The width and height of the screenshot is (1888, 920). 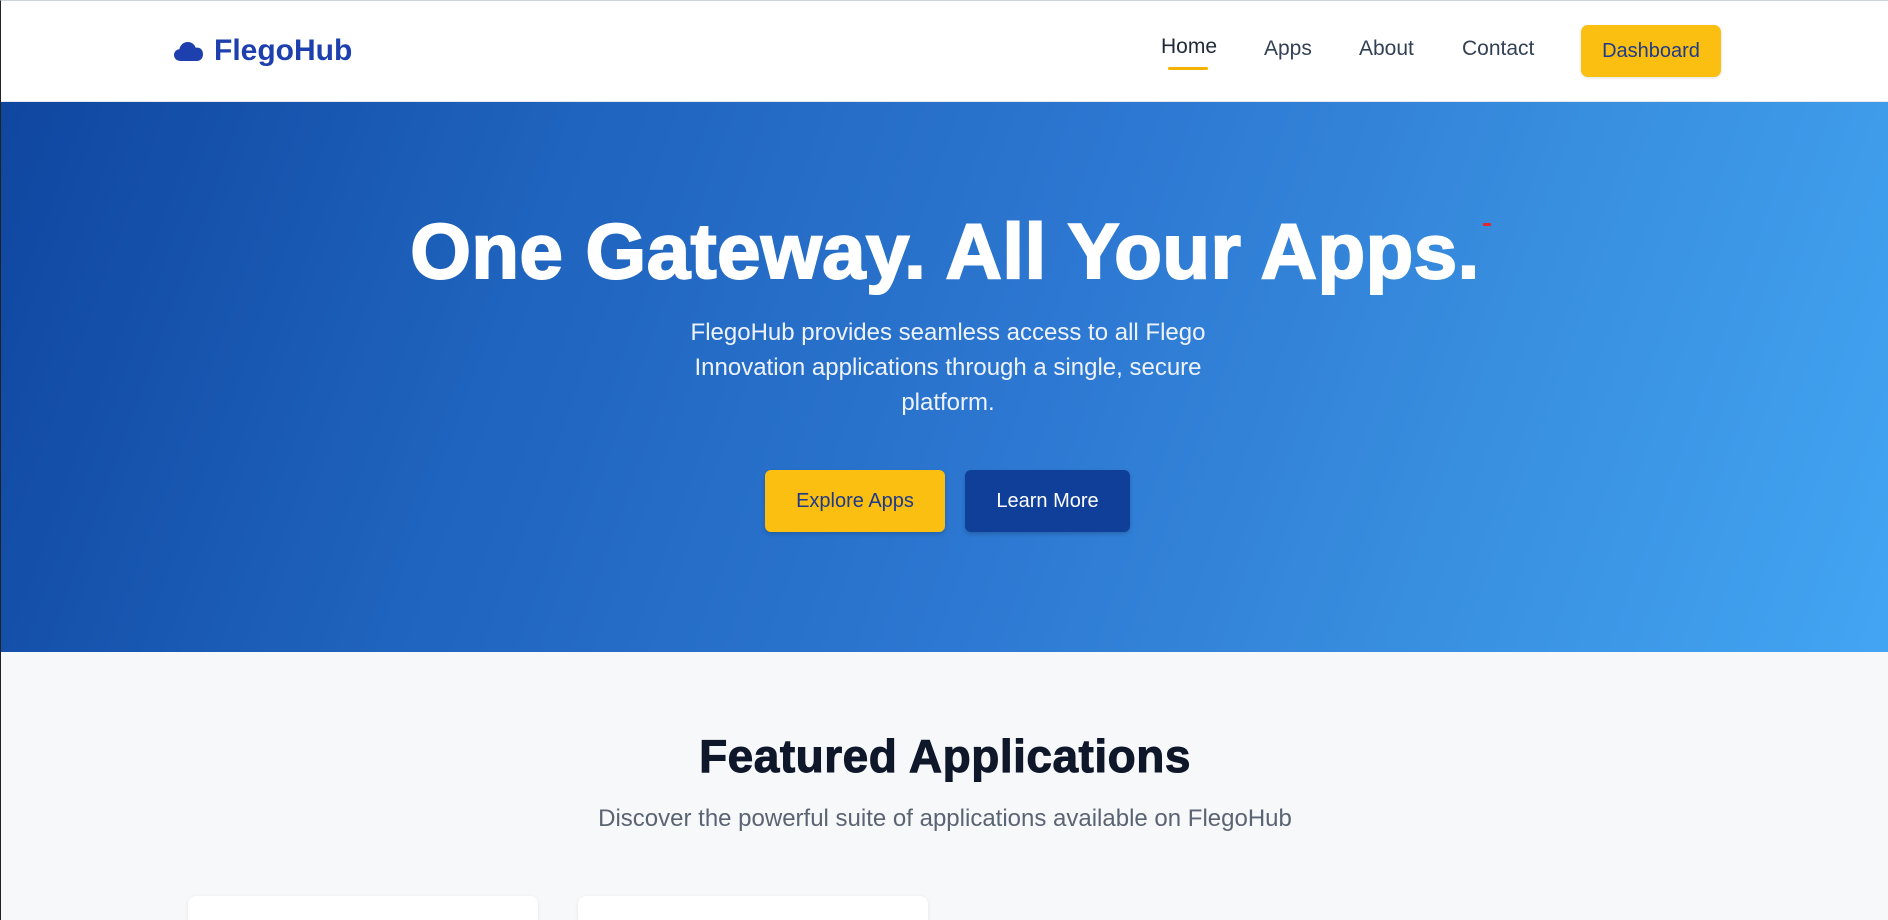 What do you see at coordinates (944, 251) in the screenshot?
I see `hero-title: One Gateway. All Your Apps.` at bounding box center [944, 251].